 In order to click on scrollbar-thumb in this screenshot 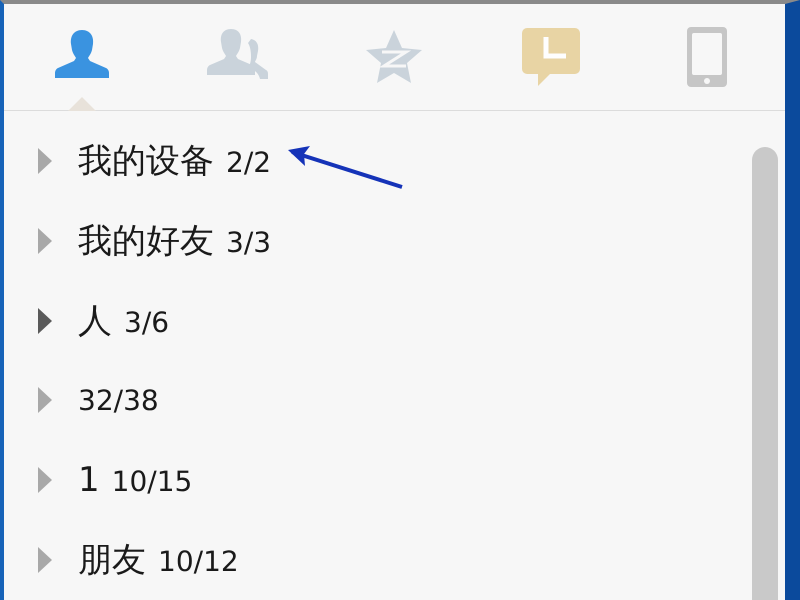, I will do `click(765, 373)`.